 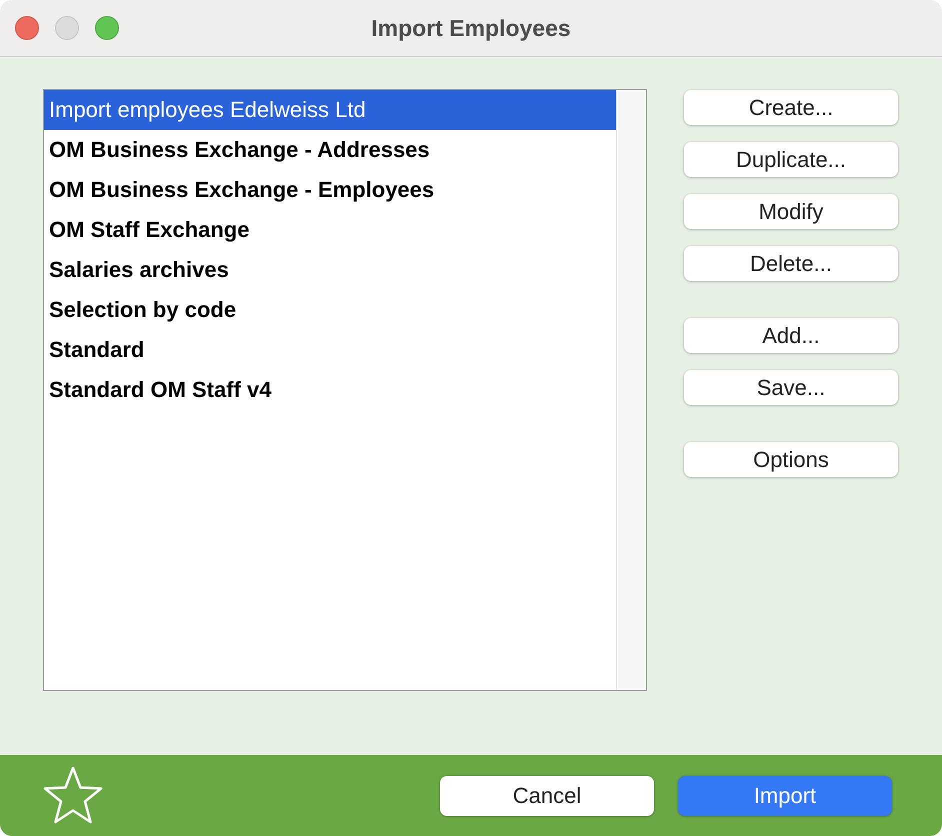 I want to click on import-button: Import, so click(x=785, y=796).